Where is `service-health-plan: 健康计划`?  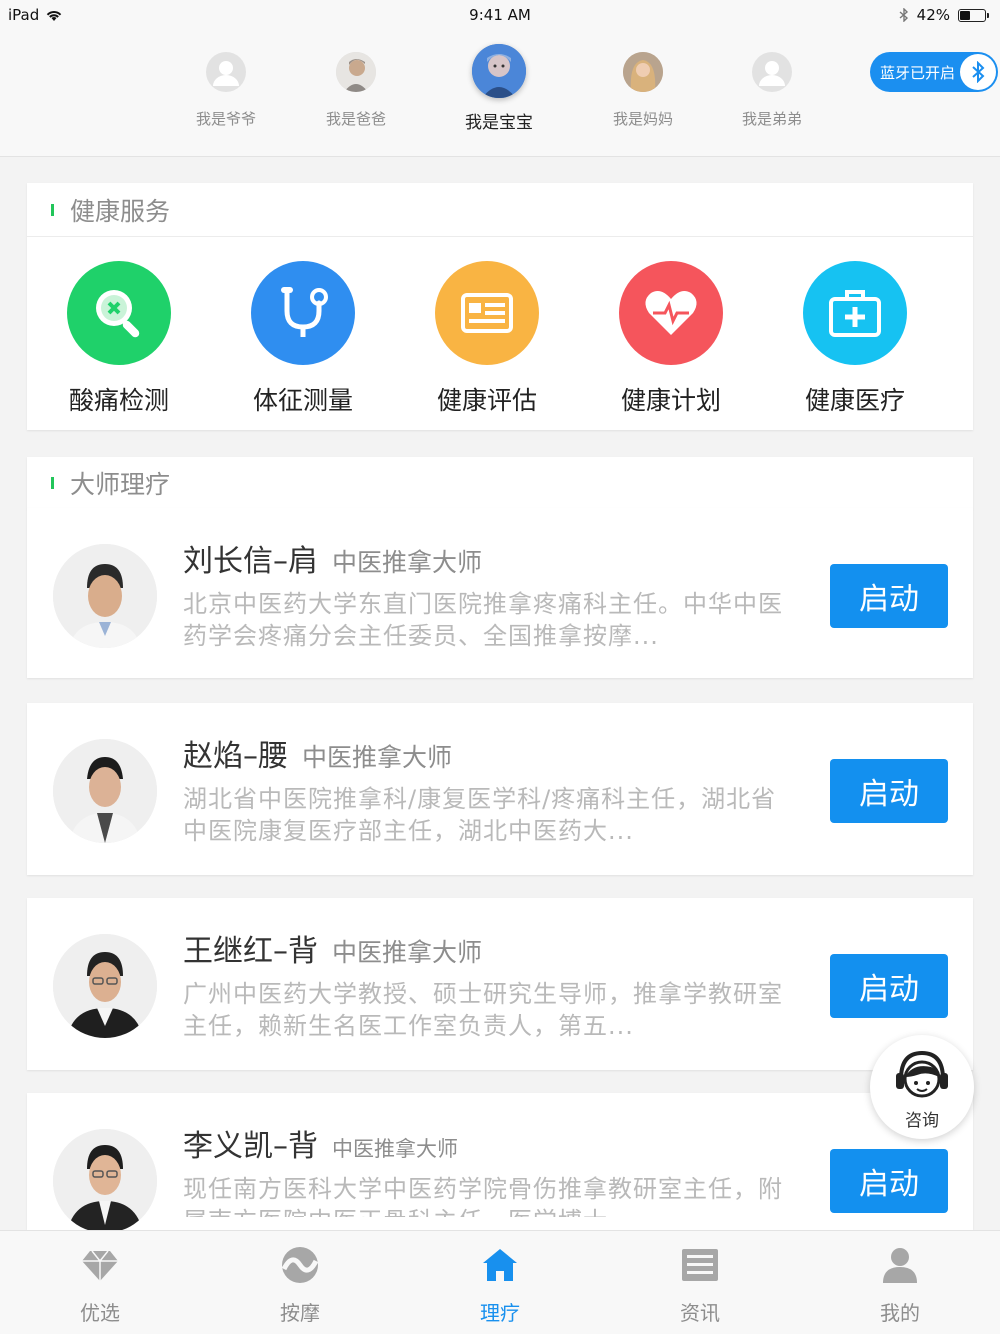
service-health-plan: 健康计划 is located at coordinates (671, 339).